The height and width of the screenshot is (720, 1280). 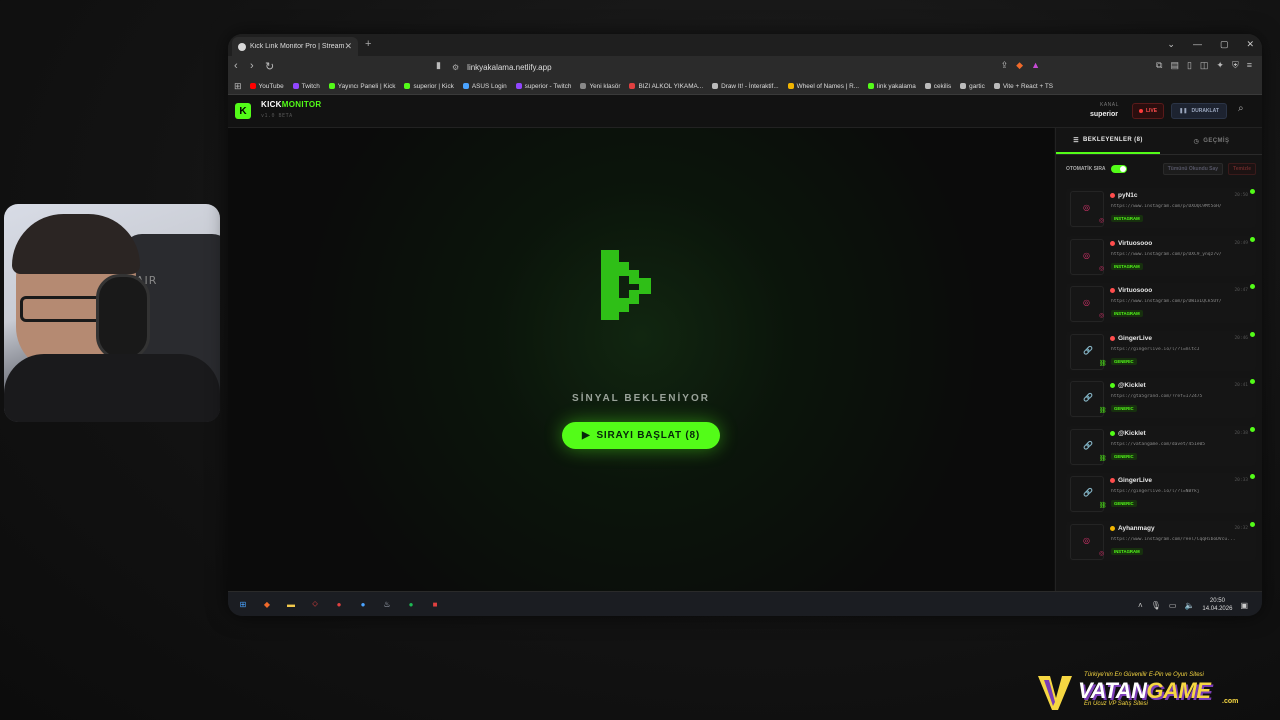 I want to click on minimize-icon: —, so click(x=1197, y=44).